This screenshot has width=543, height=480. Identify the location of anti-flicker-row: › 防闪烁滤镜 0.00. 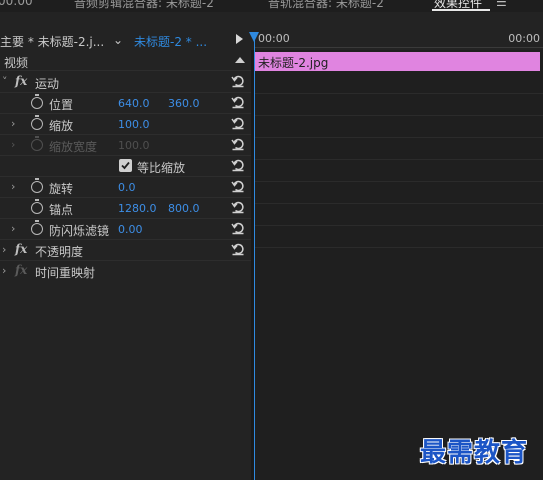
(125, 229).